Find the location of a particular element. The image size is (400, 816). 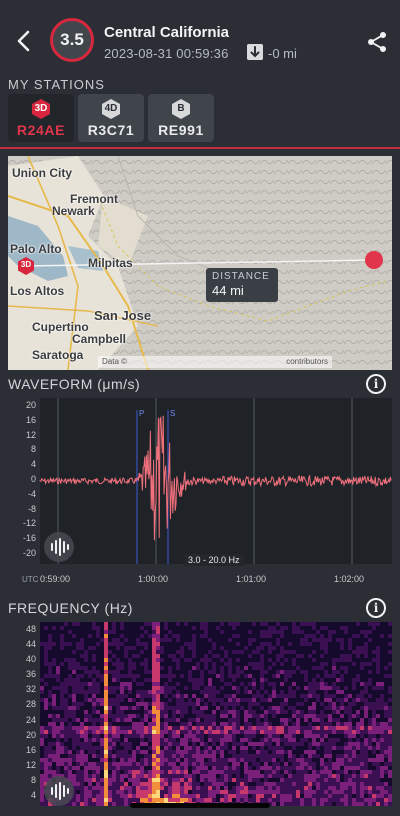

waveform-title: WAVEFORM (μm/s) is located at coordinates (74, 384).